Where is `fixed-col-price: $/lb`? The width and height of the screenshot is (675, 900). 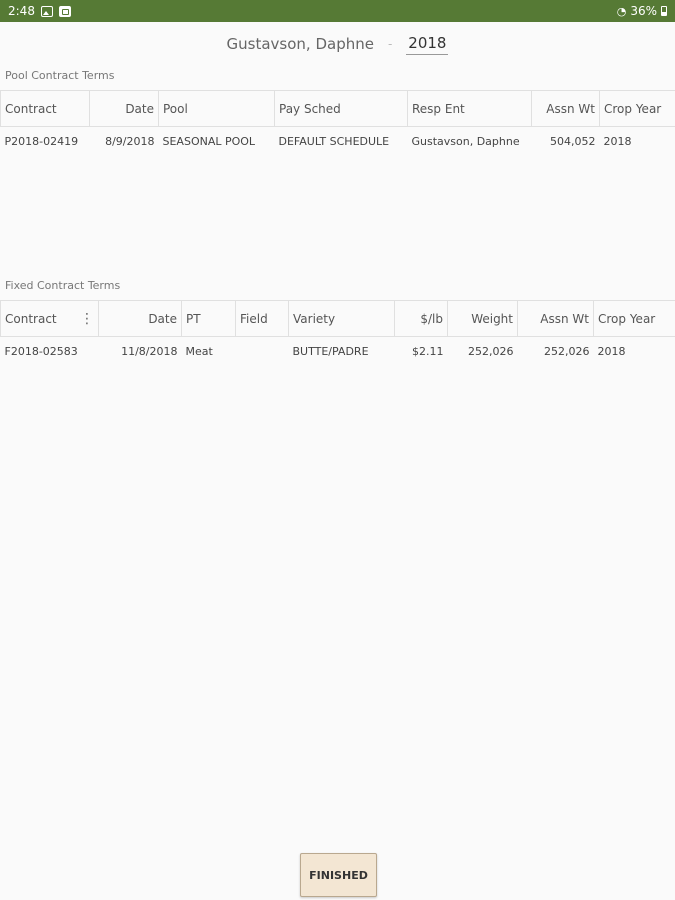
fixed-col-price: $/lb is located at coordinates (421, 318).